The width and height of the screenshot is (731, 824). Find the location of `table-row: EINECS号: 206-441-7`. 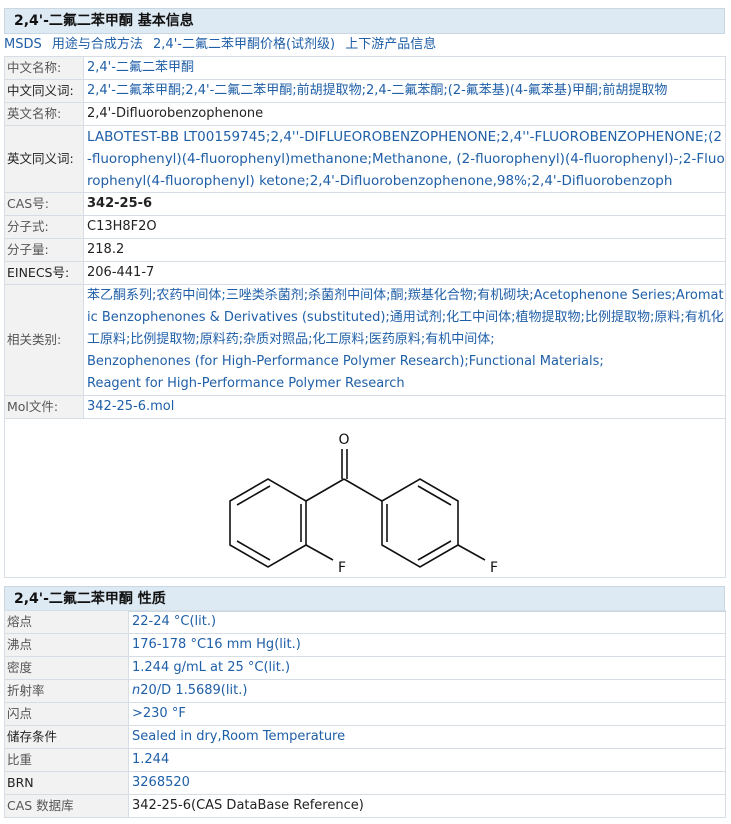

table-row: EINECS号: 206-441-7 is located at coordinates (365, 273).